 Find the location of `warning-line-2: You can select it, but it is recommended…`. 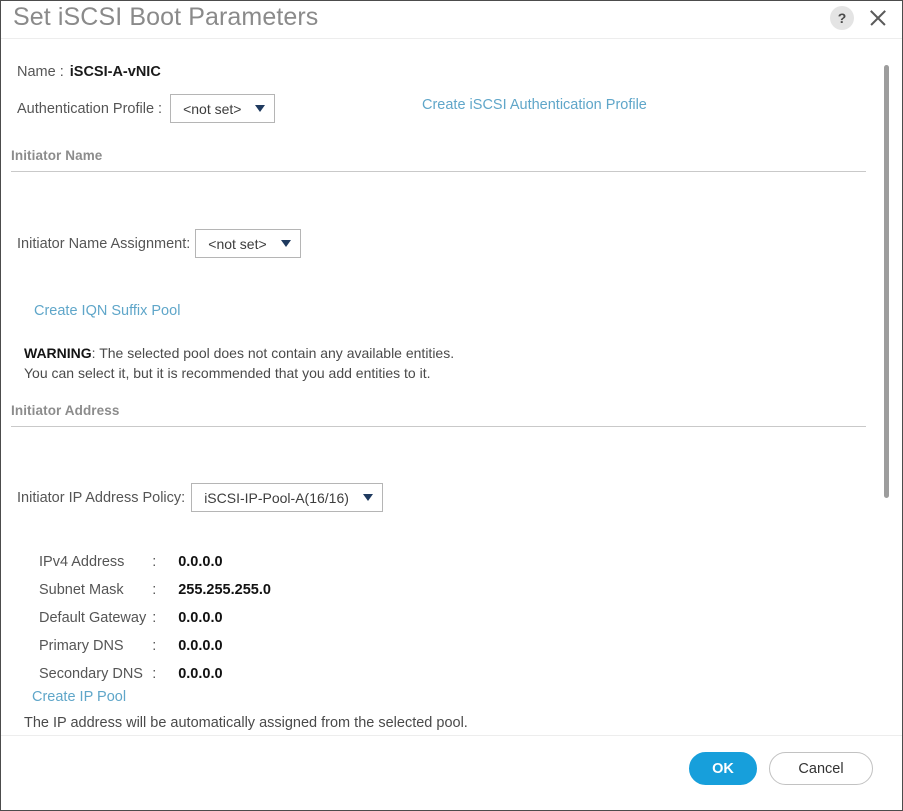

warning-line-2: You can select it, but it is recommended… is located at coordinates (227, 373).